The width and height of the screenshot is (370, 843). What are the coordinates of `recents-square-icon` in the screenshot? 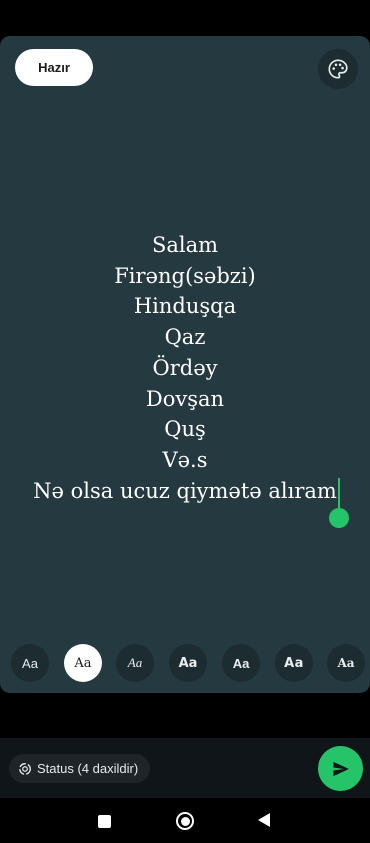 It's located at (104, 821).